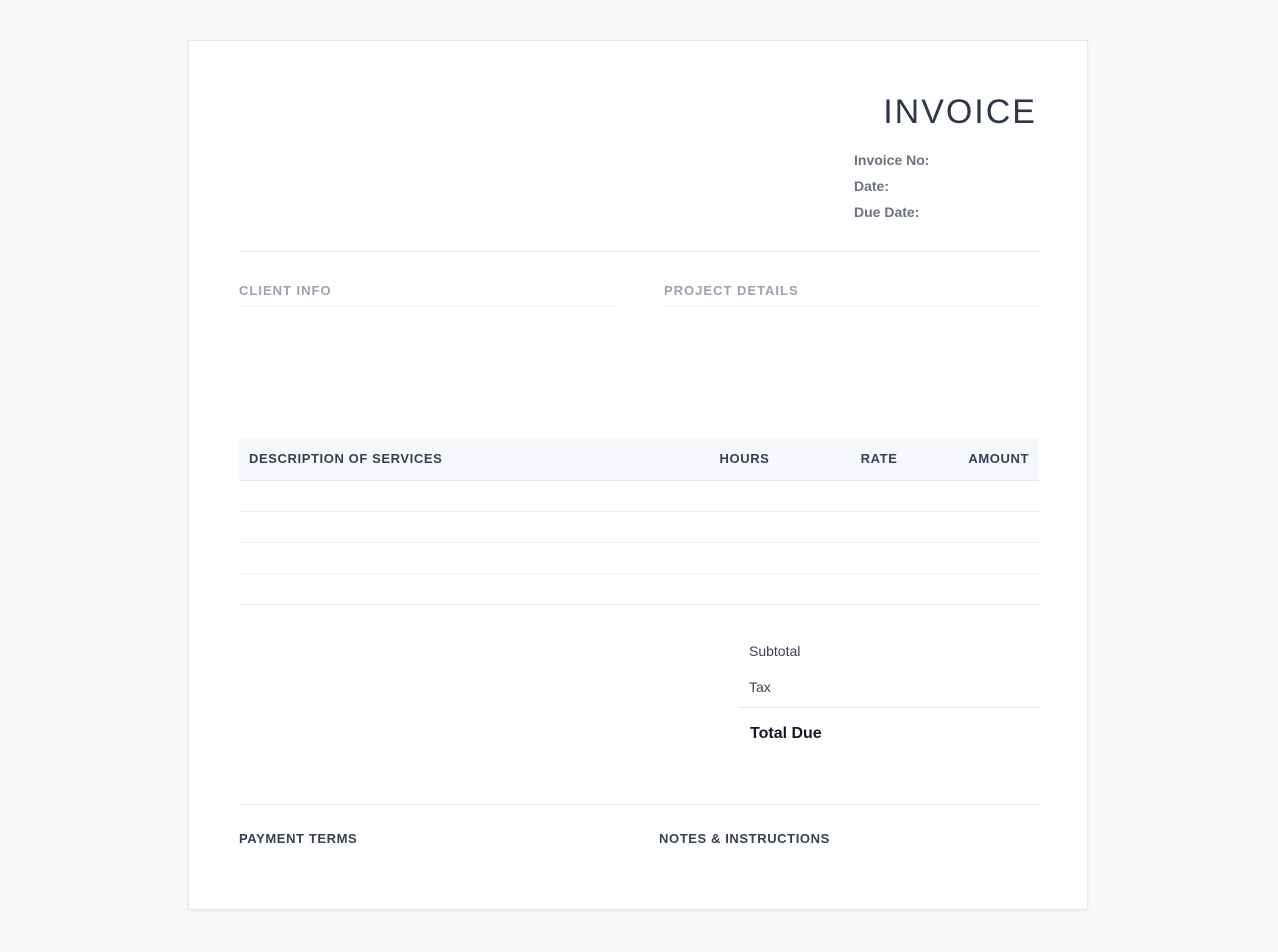  What do you see at coordinates (892, 160) in the screenshot?
I see `invoice-number-label: Invoice No:` at bounding box center [892, 160].